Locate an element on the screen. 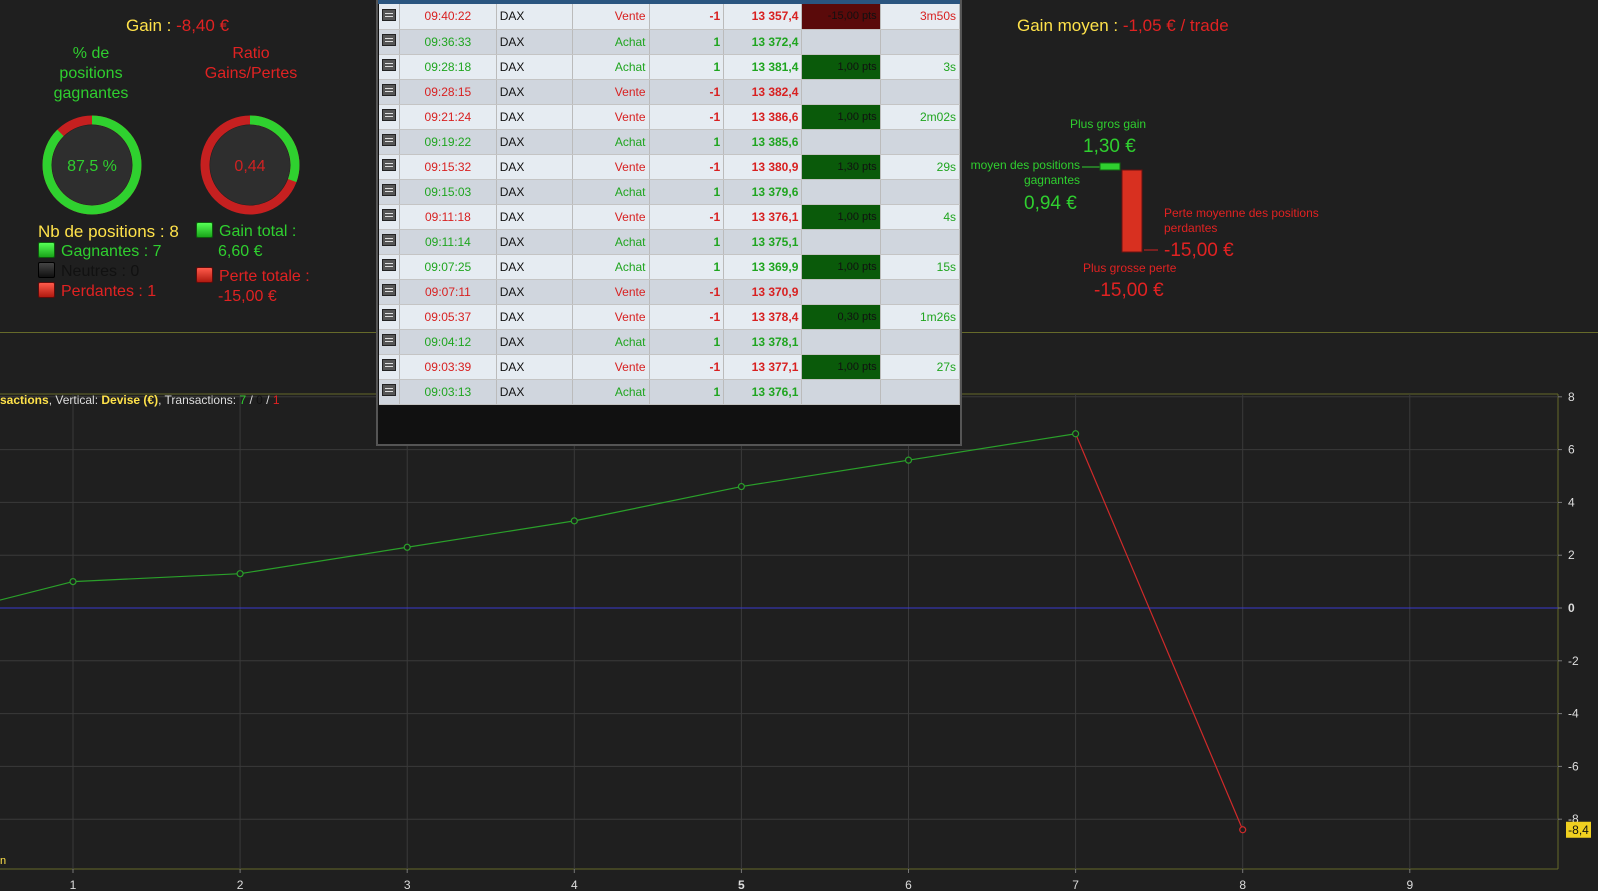  trade-price: 13 376,1 is located at coordinates (763, 217).